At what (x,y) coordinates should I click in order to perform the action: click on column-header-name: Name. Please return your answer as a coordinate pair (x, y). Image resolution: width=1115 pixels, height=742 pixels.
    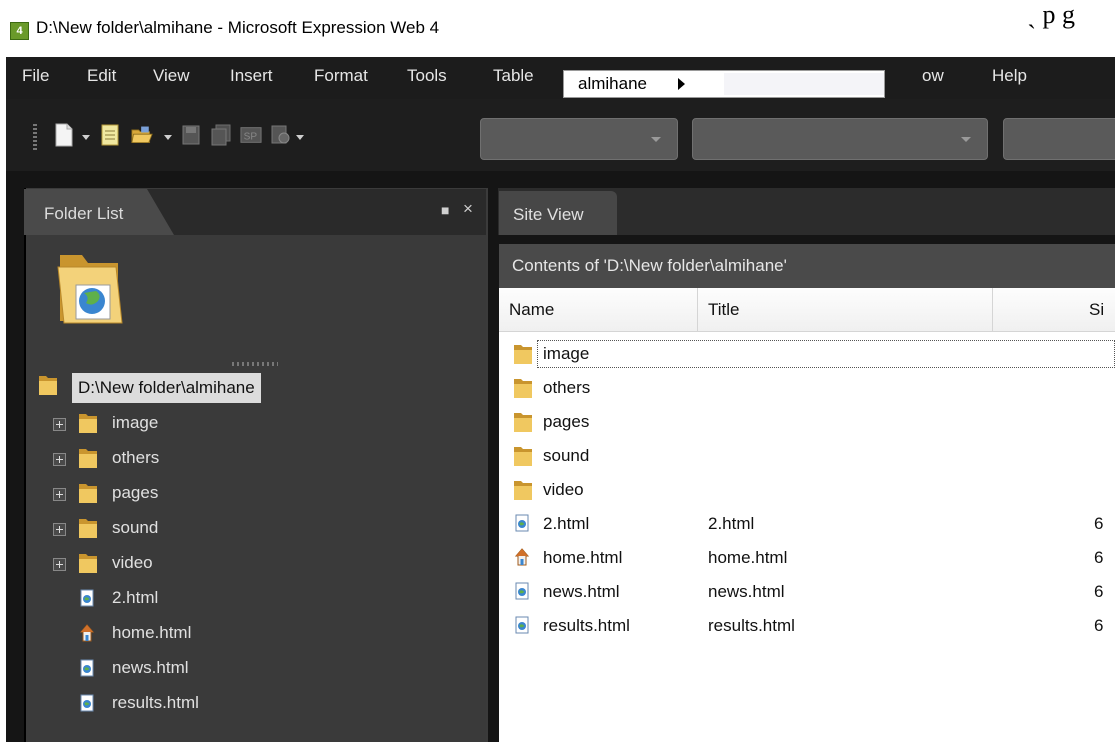
    Looking at the image, I should click on (598, 310).